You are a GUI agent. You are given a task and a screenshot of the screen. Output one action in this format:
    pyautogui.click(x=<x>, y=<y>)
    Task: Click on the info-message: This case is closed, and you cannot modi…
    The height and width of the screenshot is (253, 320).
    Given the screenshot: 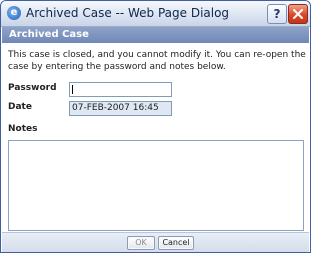 What is the action you would take?
    pyautogui.click(x=157, y=61)
    